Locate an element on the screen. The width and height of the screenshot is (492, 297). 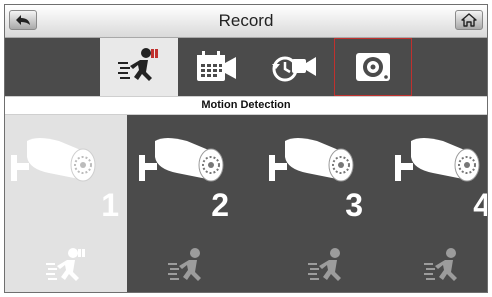
record-playback-icon is located at coordinates (294, 69).